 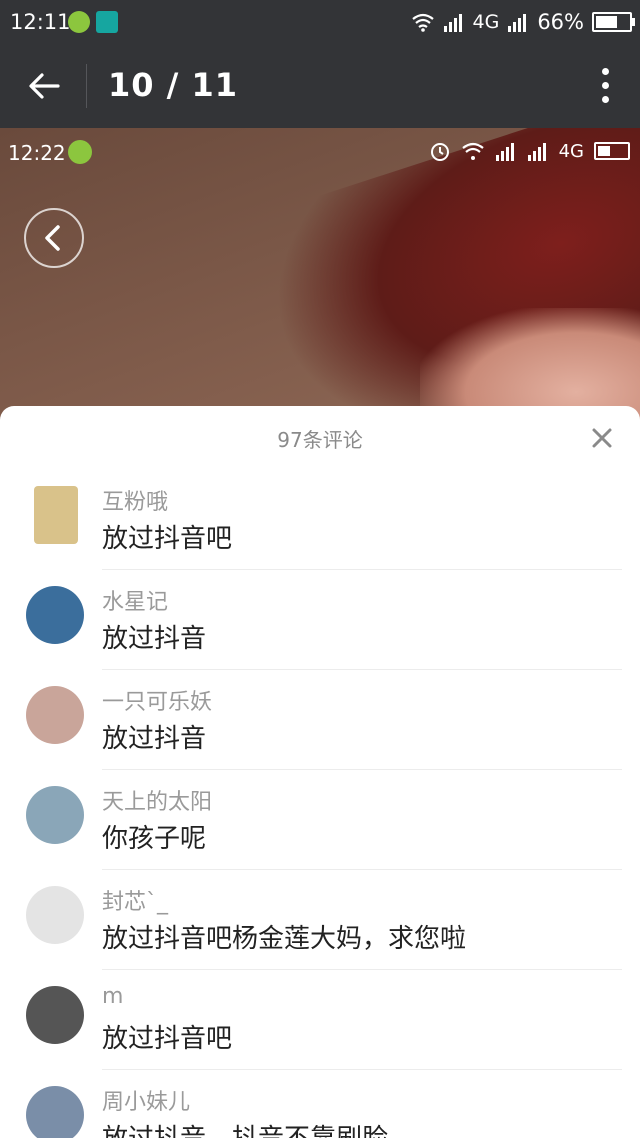 What do you see at coordinates (602, 438) in the screenshot?
I see `close-icon` at bounding box center [602, 438].